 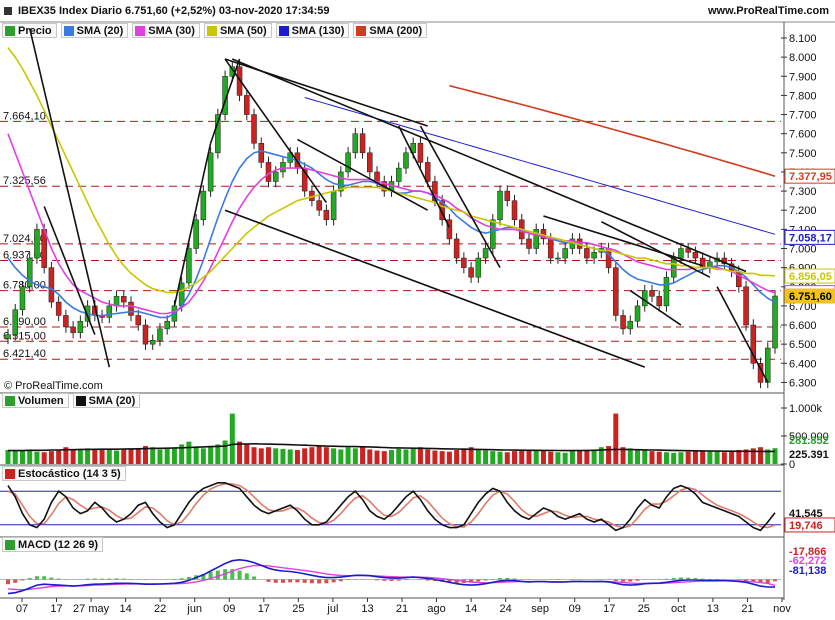 I want to click on legend-item: Volumen, so click(x=35, y=400).